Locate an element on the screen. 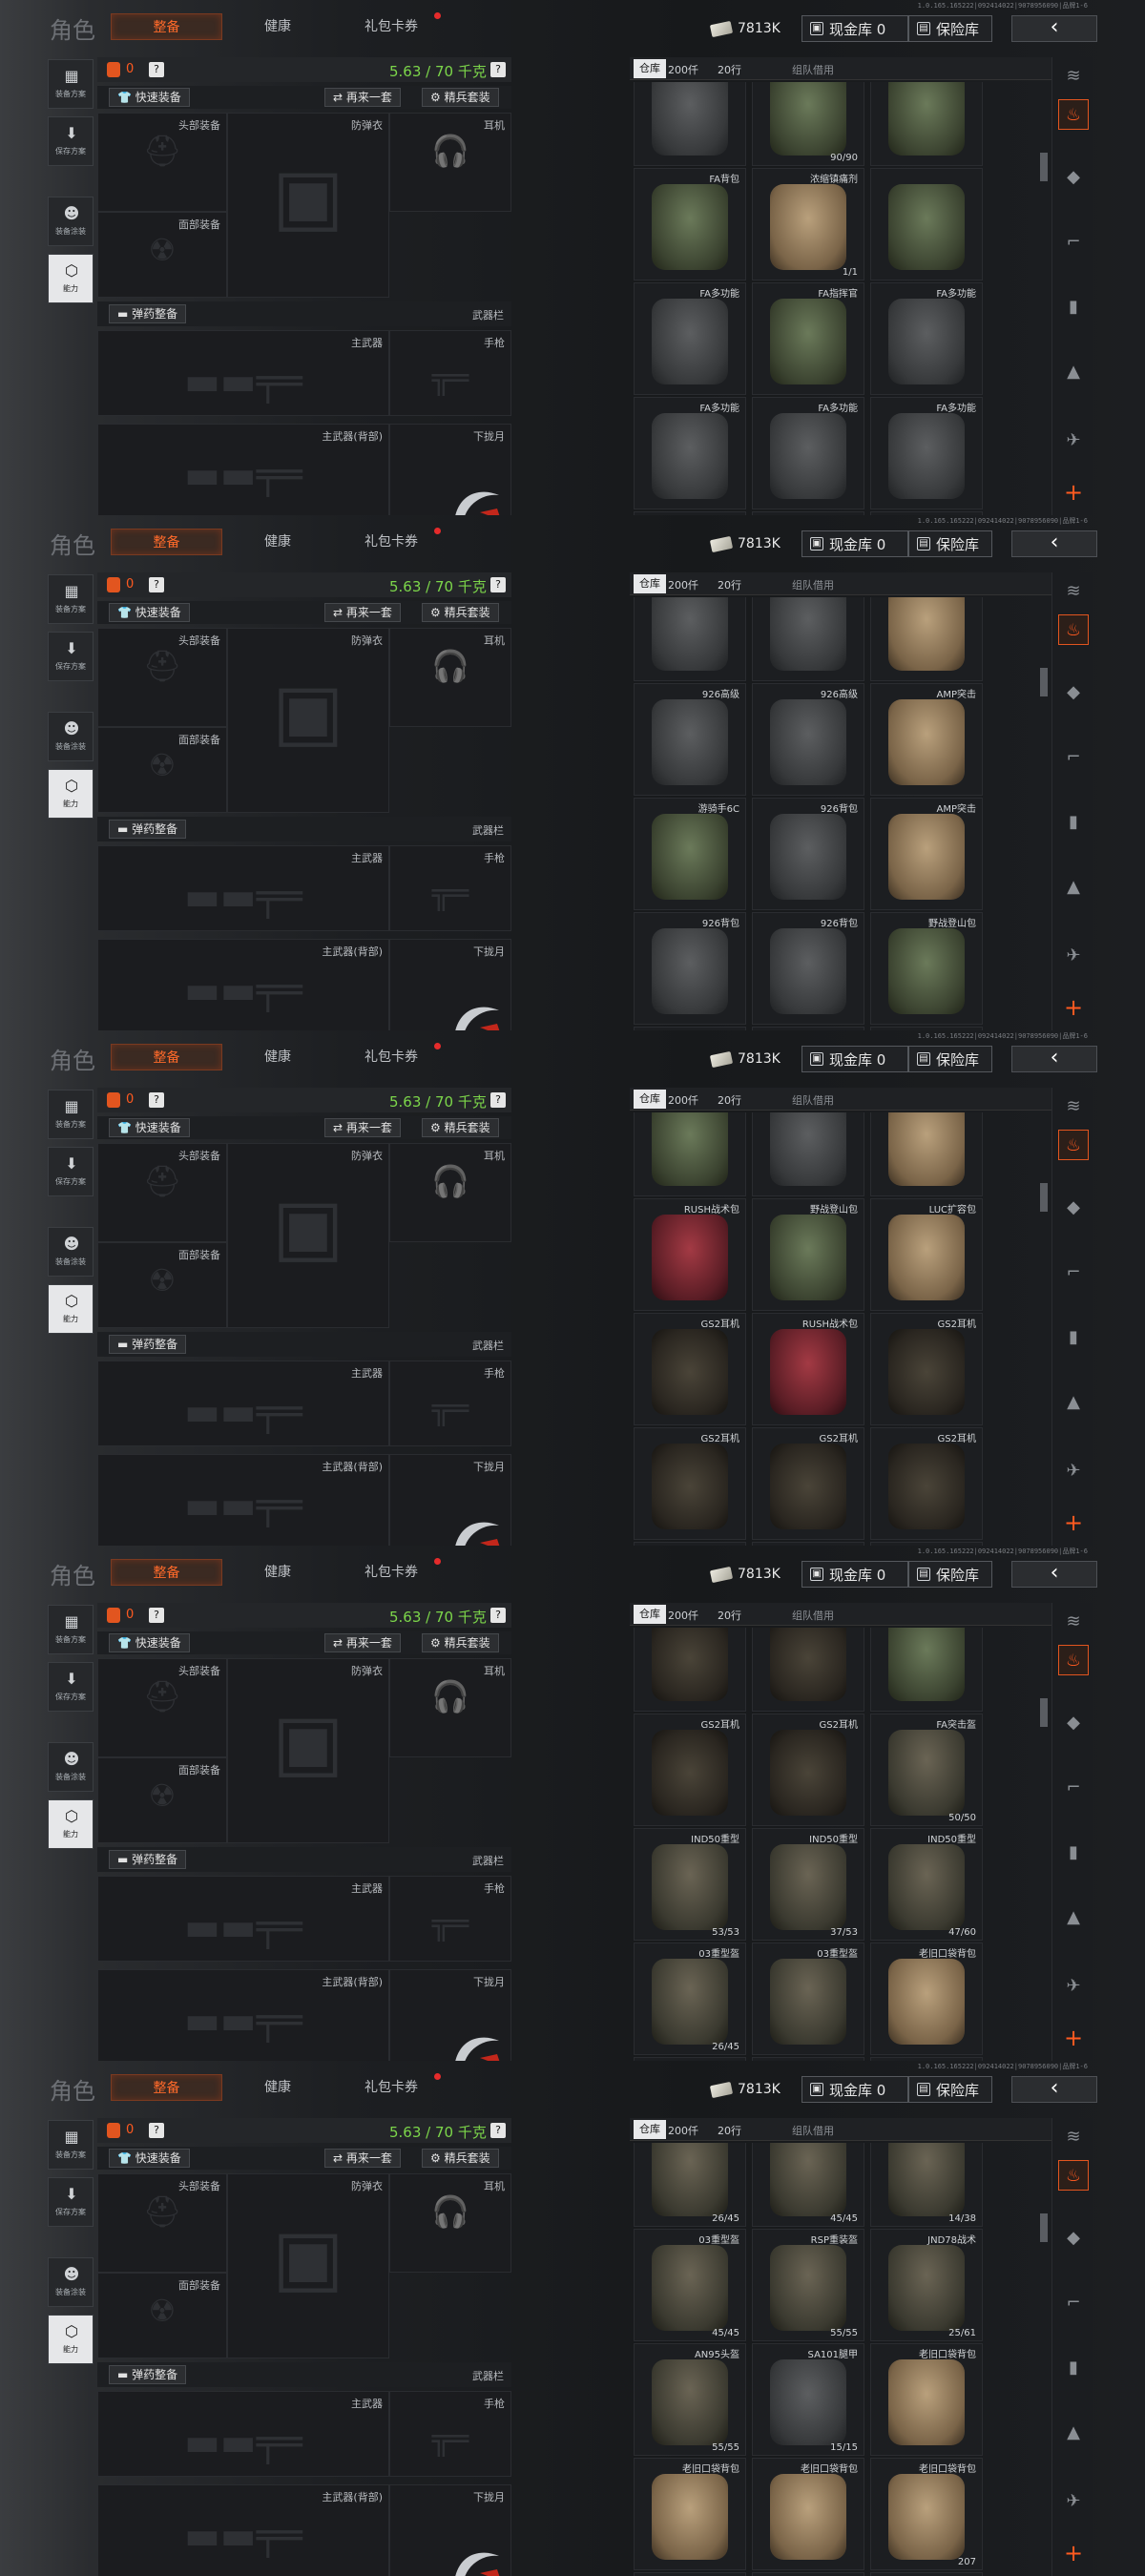 Image resolution: width=1145 pixels, height=2576 pixels. pistol-slot: 手枪 ╦═ is located at coordinates (450, 373).